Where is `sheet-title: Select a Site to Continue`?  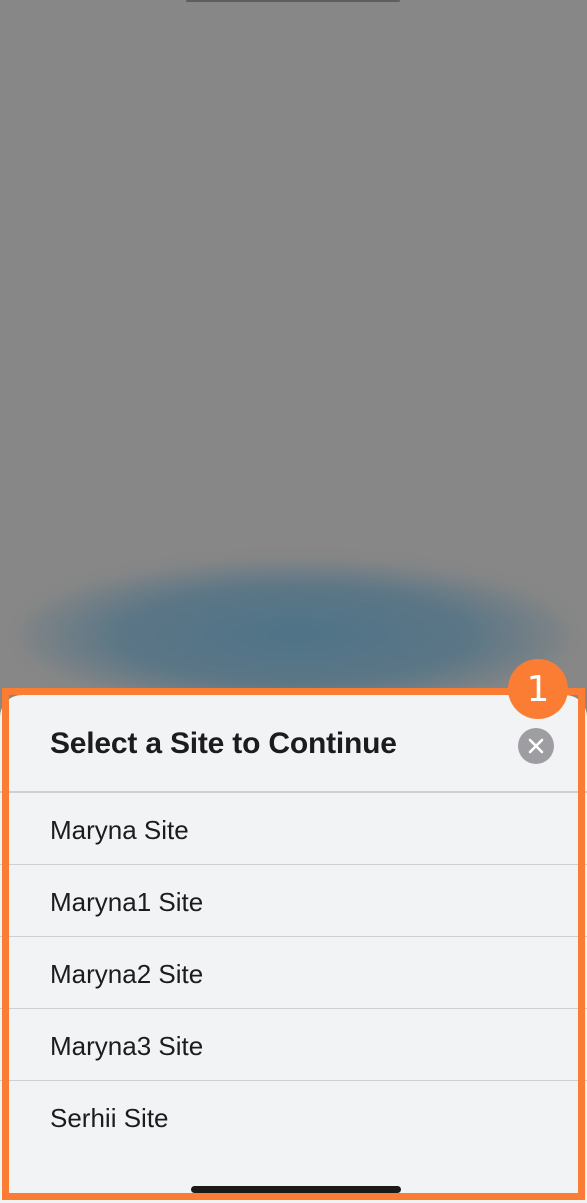 sheet-title: Select a Site to Continue is located at coordinates (223, 743).